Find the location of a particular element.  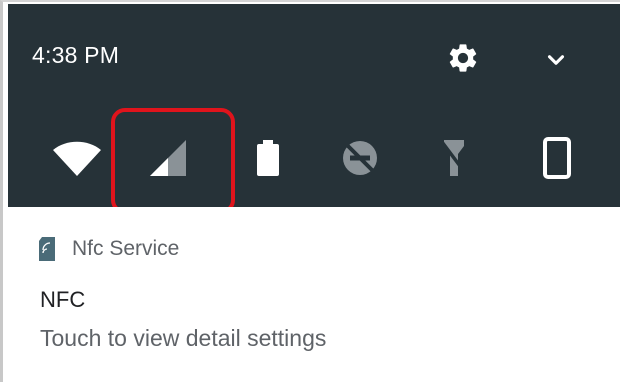

wifi-icon is located at coordinates (77, 158).